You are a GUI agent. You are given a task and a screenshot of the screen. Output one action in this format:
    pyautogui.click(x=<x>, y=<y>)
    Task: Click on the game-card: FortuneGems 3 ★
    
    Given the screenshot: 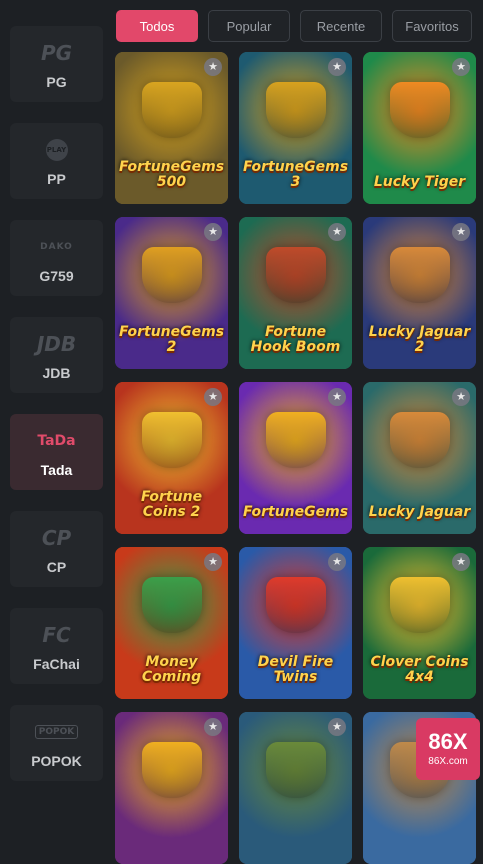 What is the action you would take?
    pyautogui.click(x=295, y=128)
    